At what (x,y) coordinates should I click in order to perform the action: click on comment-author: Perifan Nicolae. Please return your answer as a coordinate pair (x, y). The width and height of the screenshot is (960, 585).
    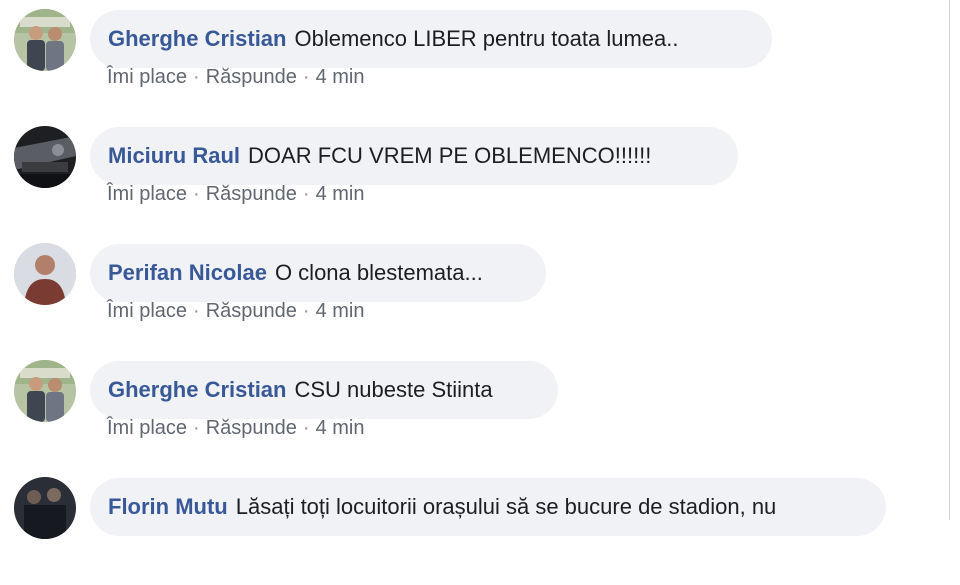
    Looking at the image, I should click on (187, 273).